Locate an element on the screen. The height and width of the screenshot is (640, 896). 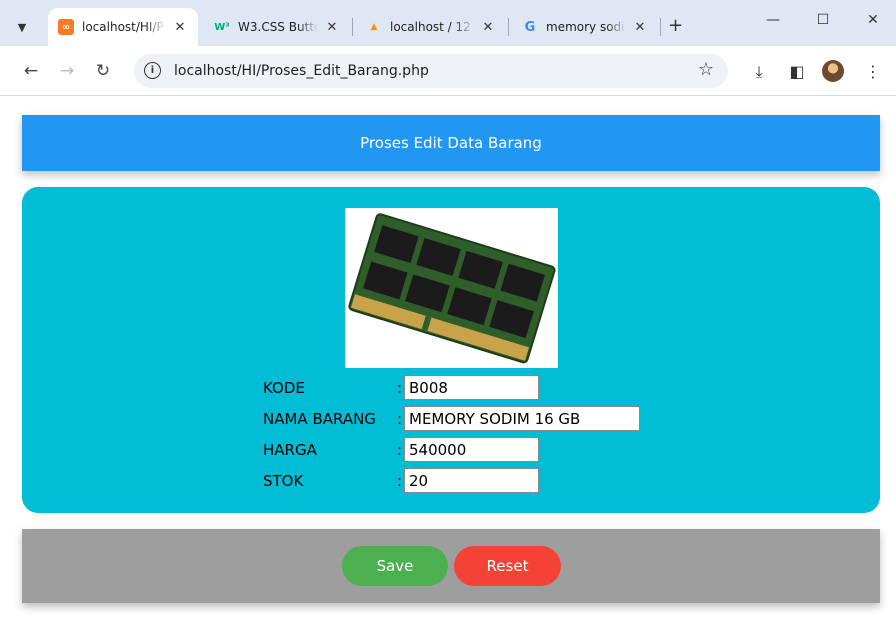
google-icon: G is located at coordinates (530, 27).